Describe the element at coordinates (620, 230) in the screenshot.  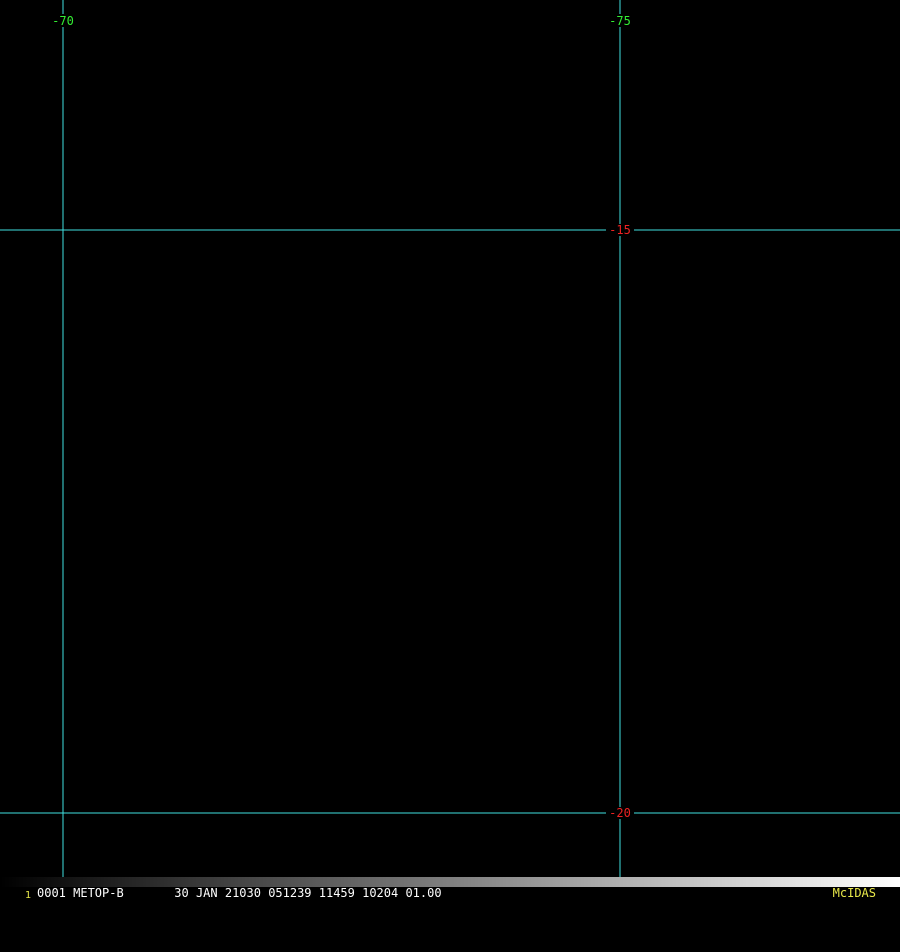
I see `latitude-label: -15` at that location.